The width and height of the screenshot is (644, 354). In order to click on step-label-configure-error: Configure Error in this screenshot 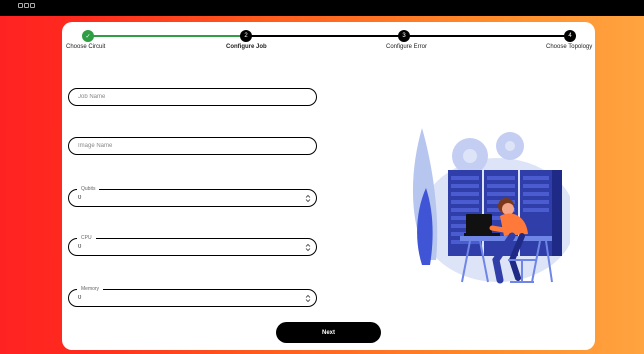, I will do `click(407, 47)`.